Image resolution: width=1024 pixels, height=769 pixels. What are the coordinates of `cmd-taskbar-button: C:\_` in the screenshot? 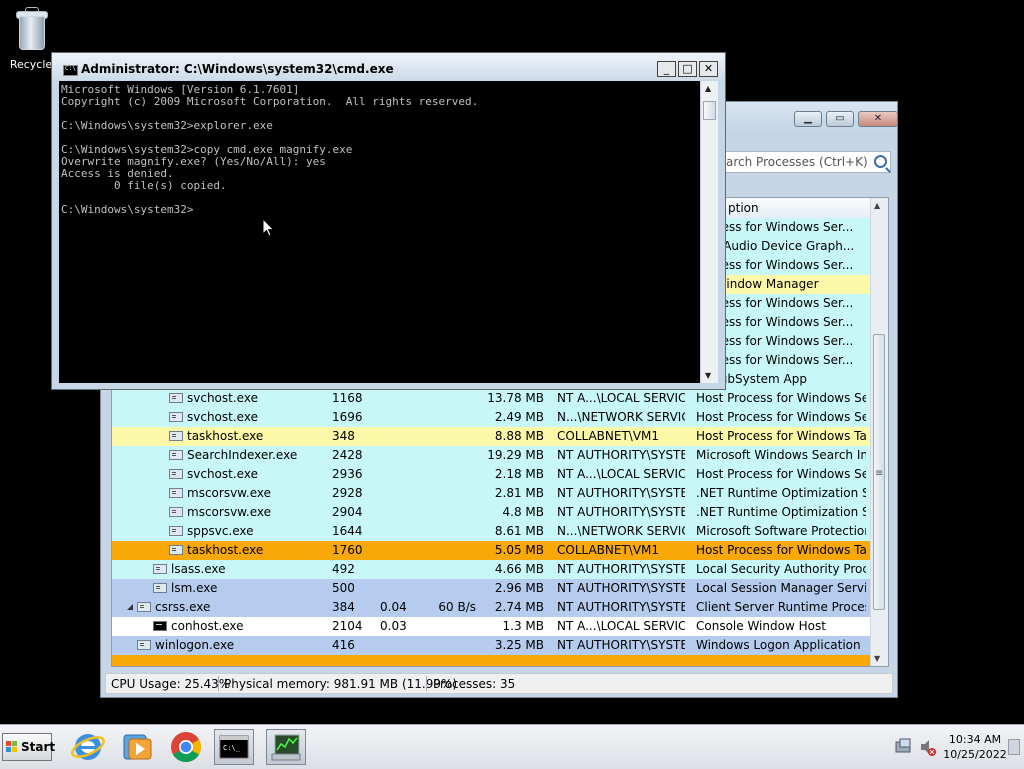 It's located at (234, 747).